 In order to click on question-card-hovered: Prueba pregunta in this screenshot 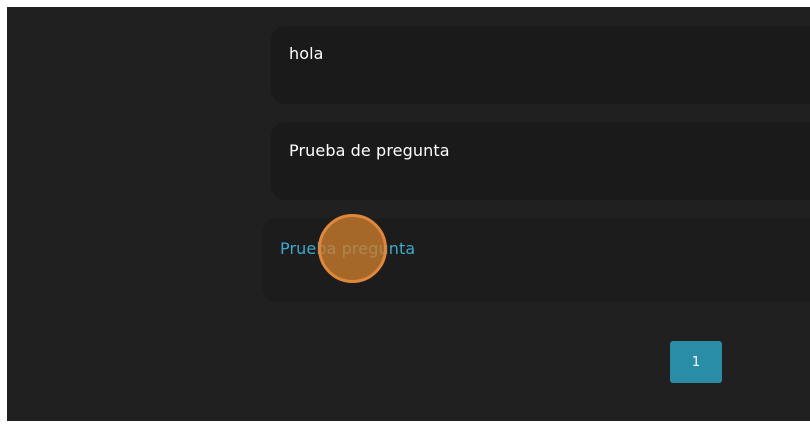, I will do `click(536, 260)`.